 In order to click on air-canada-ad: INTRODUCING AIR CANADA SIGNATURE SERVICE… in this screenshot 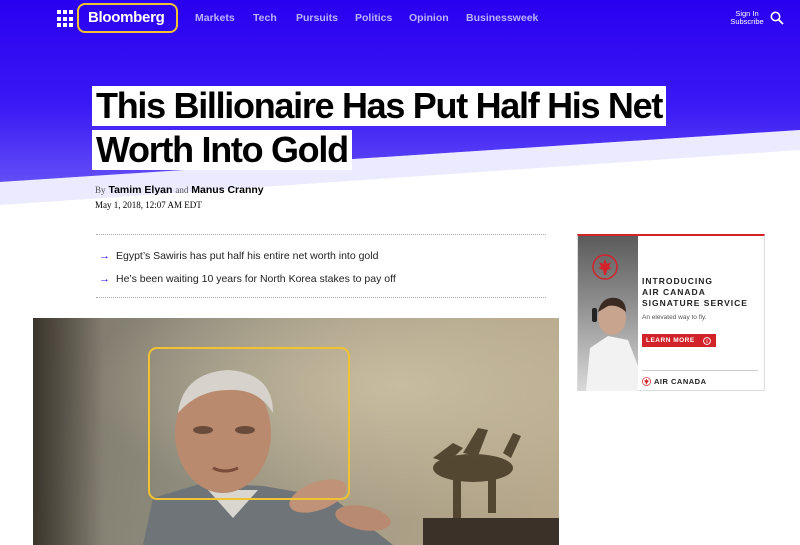, I will do `click(671, 312)`.